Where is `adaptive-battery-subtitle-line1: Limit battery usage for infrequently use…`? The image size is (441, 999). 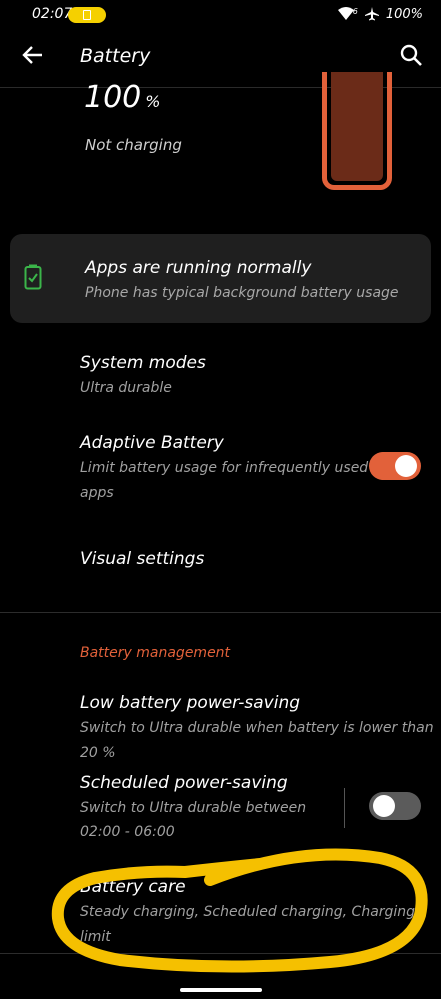 adaptive-battery-subtitle-line1: Limit battery usage for infrequently use… is located at coordinates (224, 468).